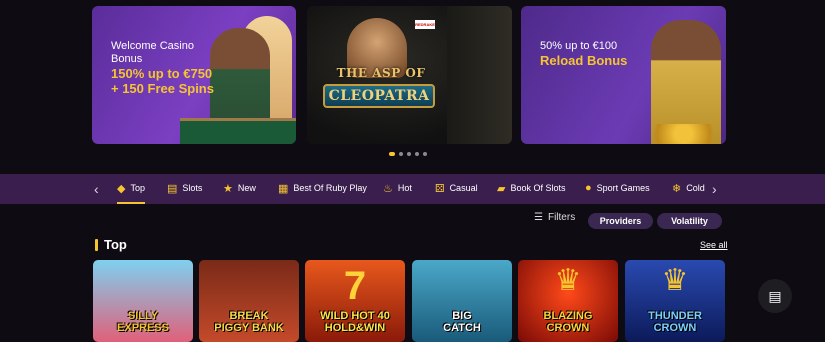 The width and height of the screenshot is (825, 342). Describe the element at coordinates (620, 221) in the screenshot. I see `providers-button: Providers` at that location.